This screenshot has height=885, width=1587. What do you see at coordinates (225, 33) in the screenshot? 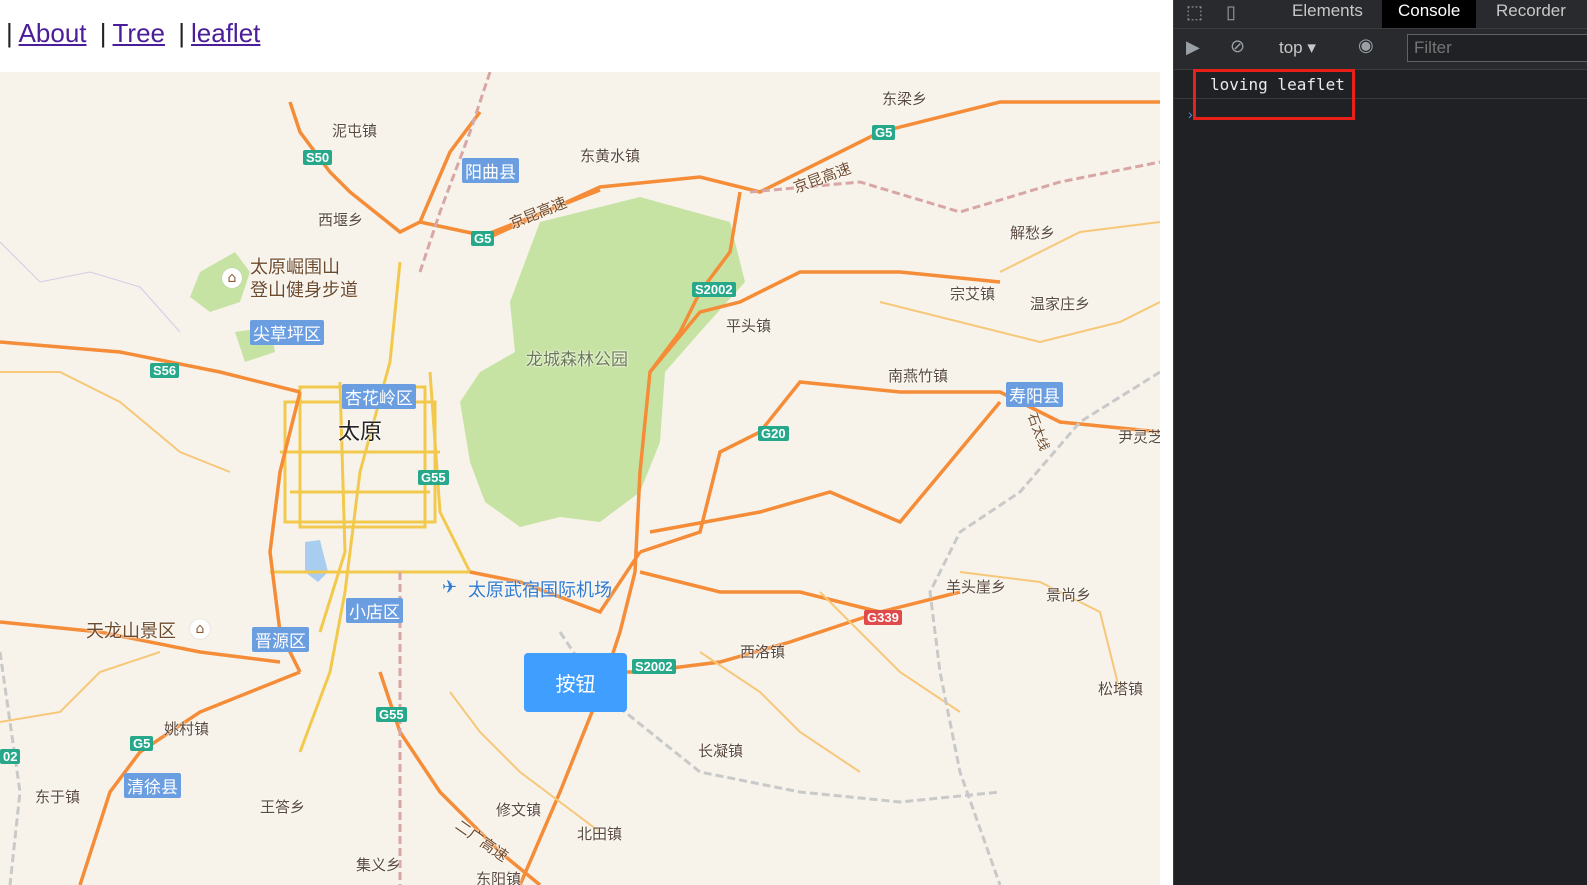
I see `nav-link-leaflet: leaflet` at bounding box center [225, 33].